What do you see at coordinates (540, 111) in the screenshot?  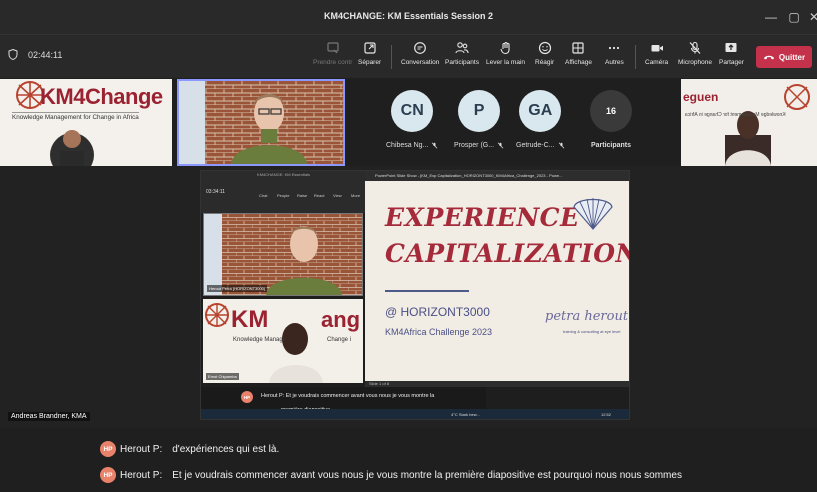 I see `avatar: GA` at bounding box center [540, 111].